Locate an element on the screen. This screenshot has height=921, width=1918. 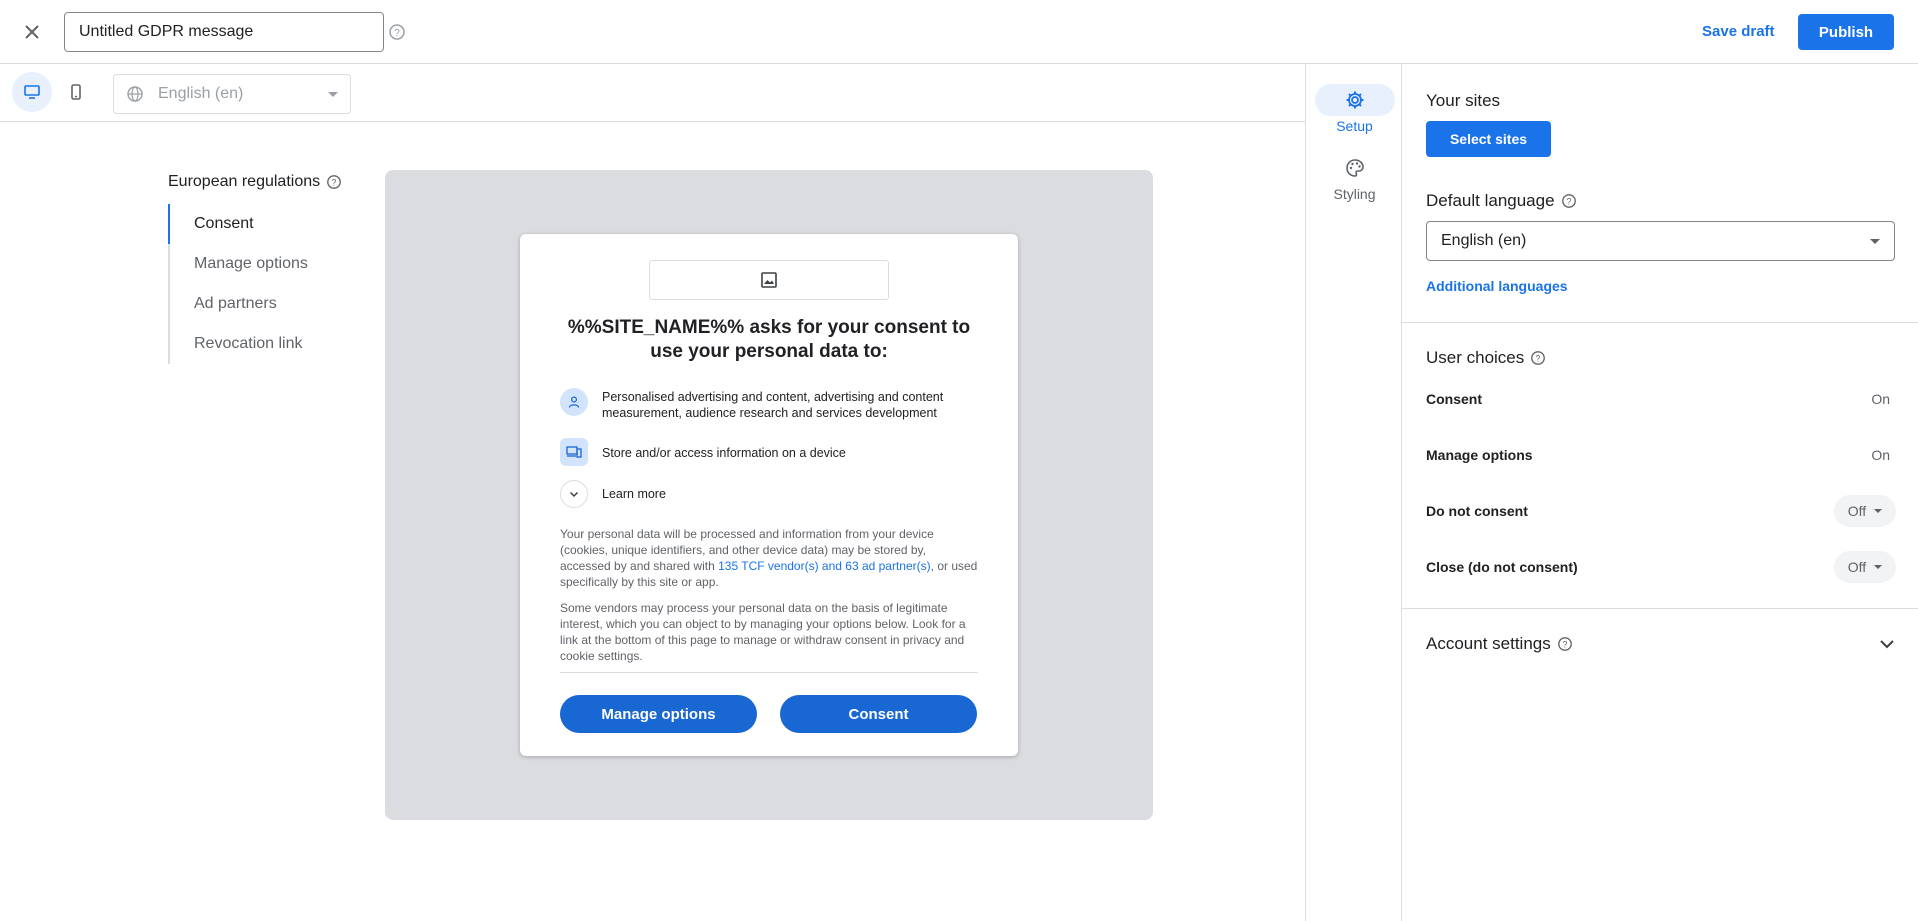
regulations-title: European regulations ? is located at coordinates (263, 182).